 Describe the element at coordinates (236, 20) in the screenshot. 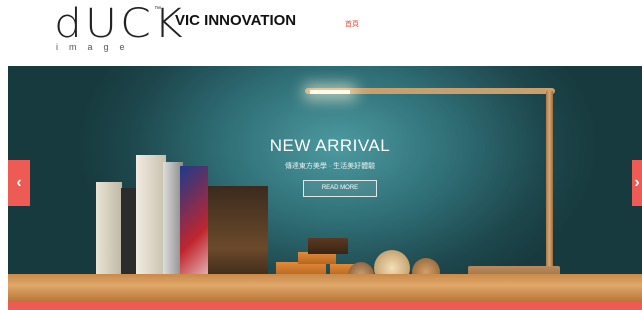

I see `brand-name: VIC INNOVATION` at that location.